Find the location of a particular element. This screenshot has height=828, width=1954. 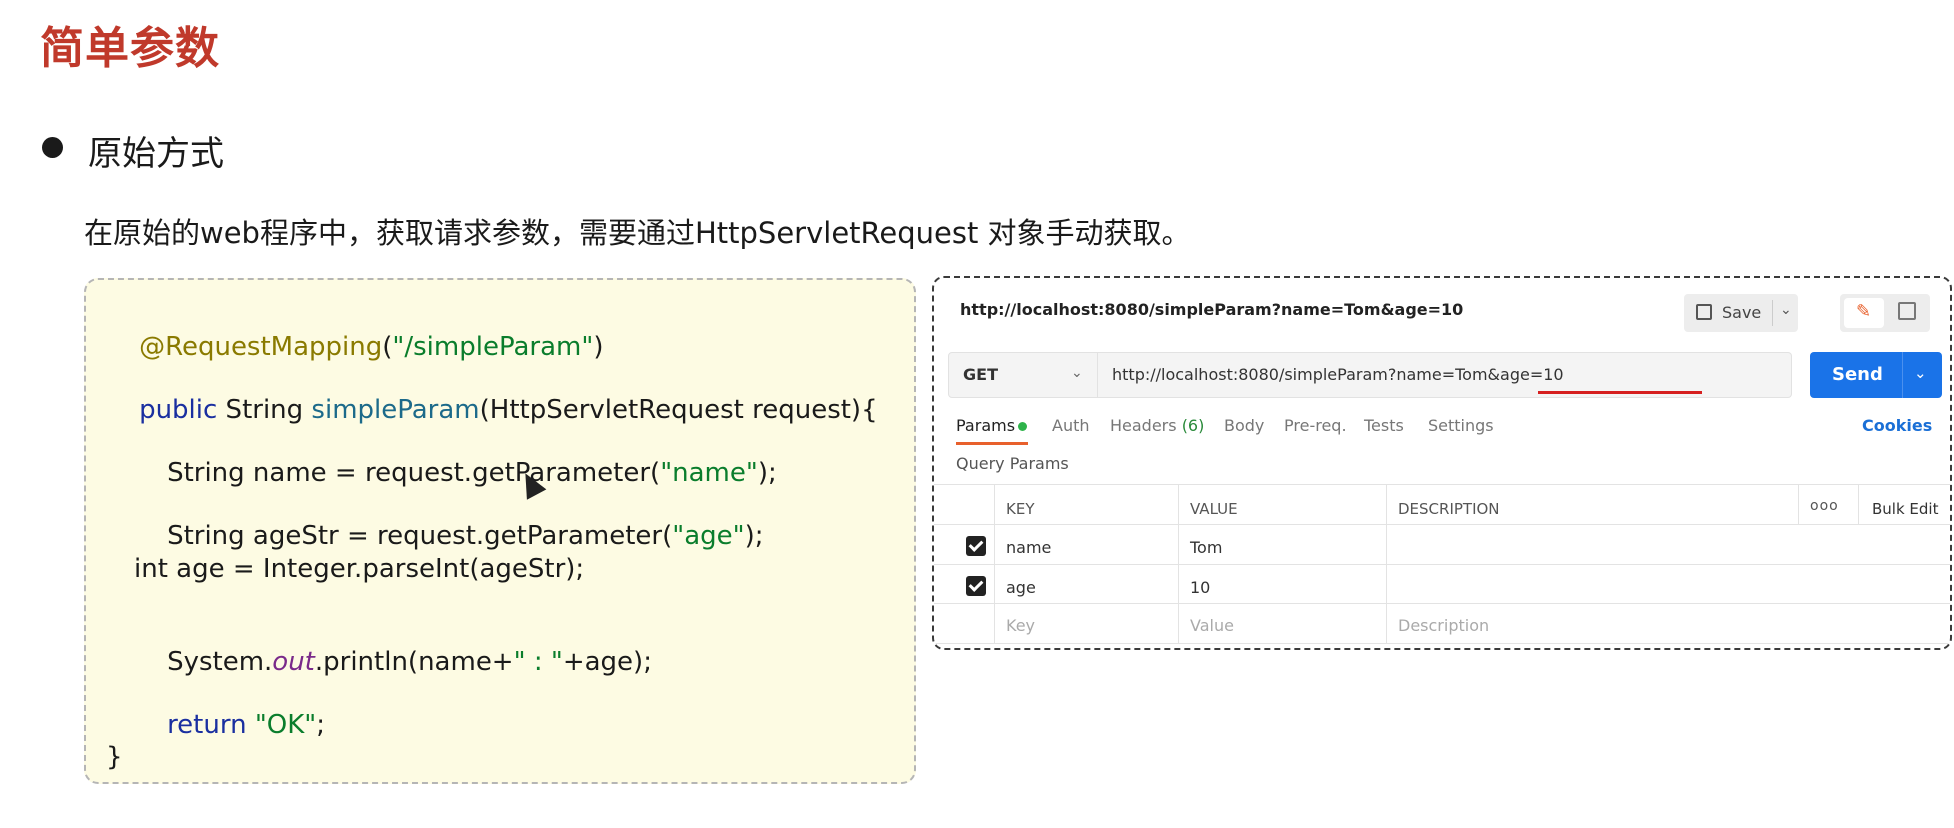

tab-settings: Settings is located at coordinates (1461, 425).